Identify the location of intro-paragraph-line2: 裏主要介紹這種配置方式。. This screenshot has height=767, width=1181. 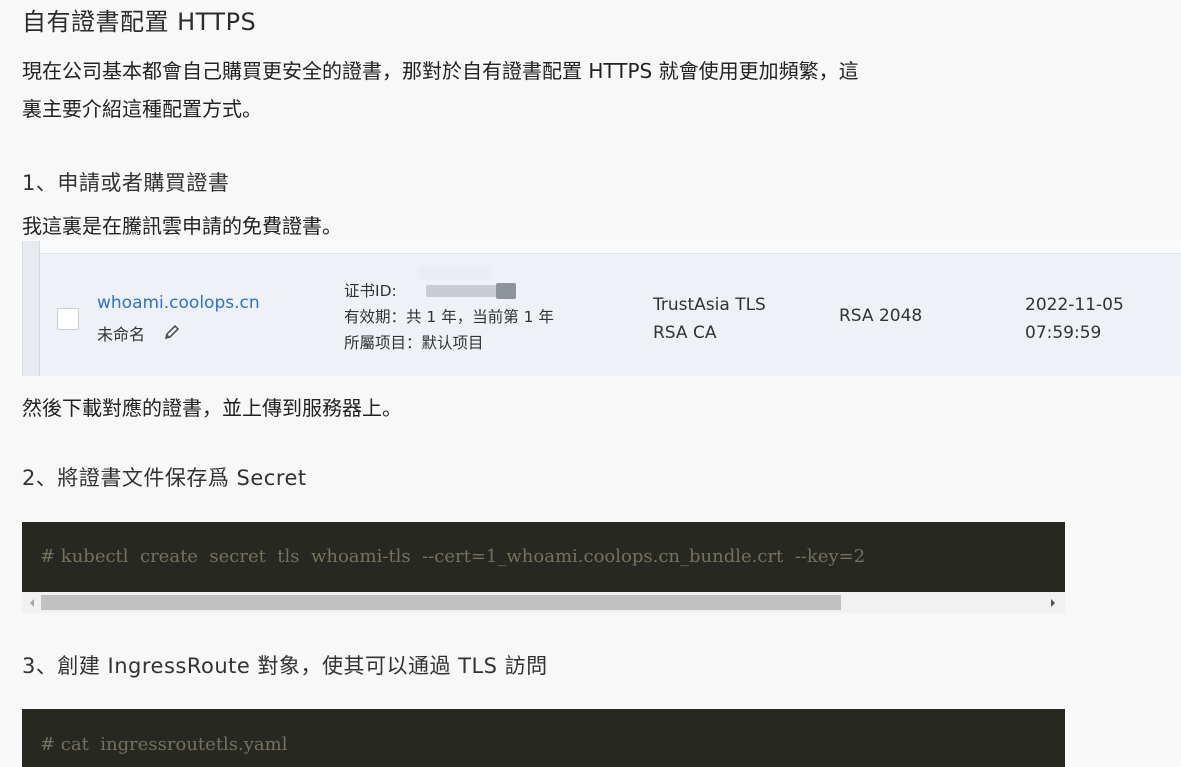
(142, 109).